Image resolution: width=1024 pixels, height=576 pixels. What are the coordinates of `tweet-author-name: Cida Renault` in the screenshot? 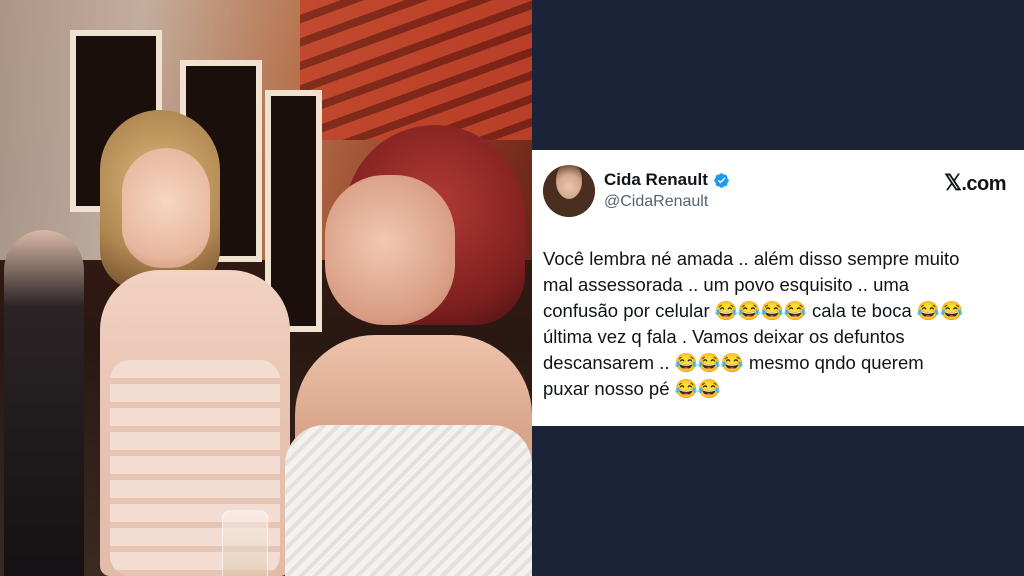 It's located at (667, 180).